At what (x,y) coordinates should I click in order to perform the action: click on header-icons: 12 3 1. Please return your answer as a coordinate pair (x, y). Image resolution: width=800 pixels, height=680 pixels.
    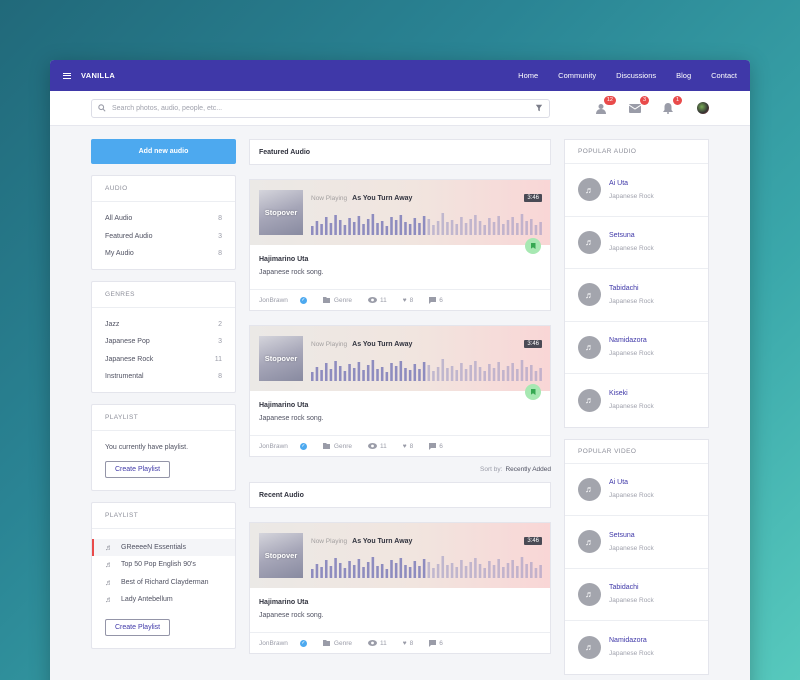
    Looking at the image, I should click on (642, 105).